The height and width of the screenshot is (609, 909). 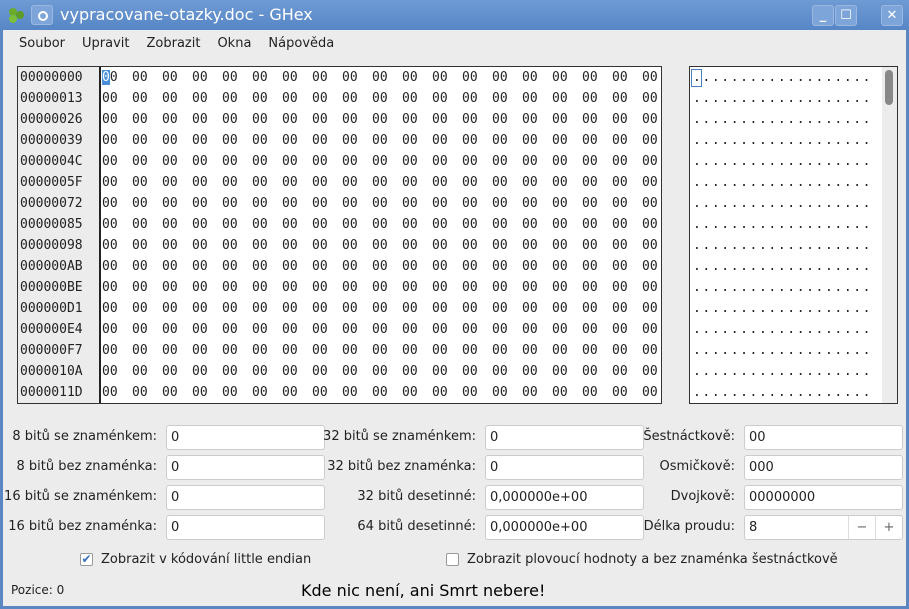 What do you see at coordinates (823, 497) in the screenshot?
I see `field-input: 00000000` at bounding box center [823, 497].